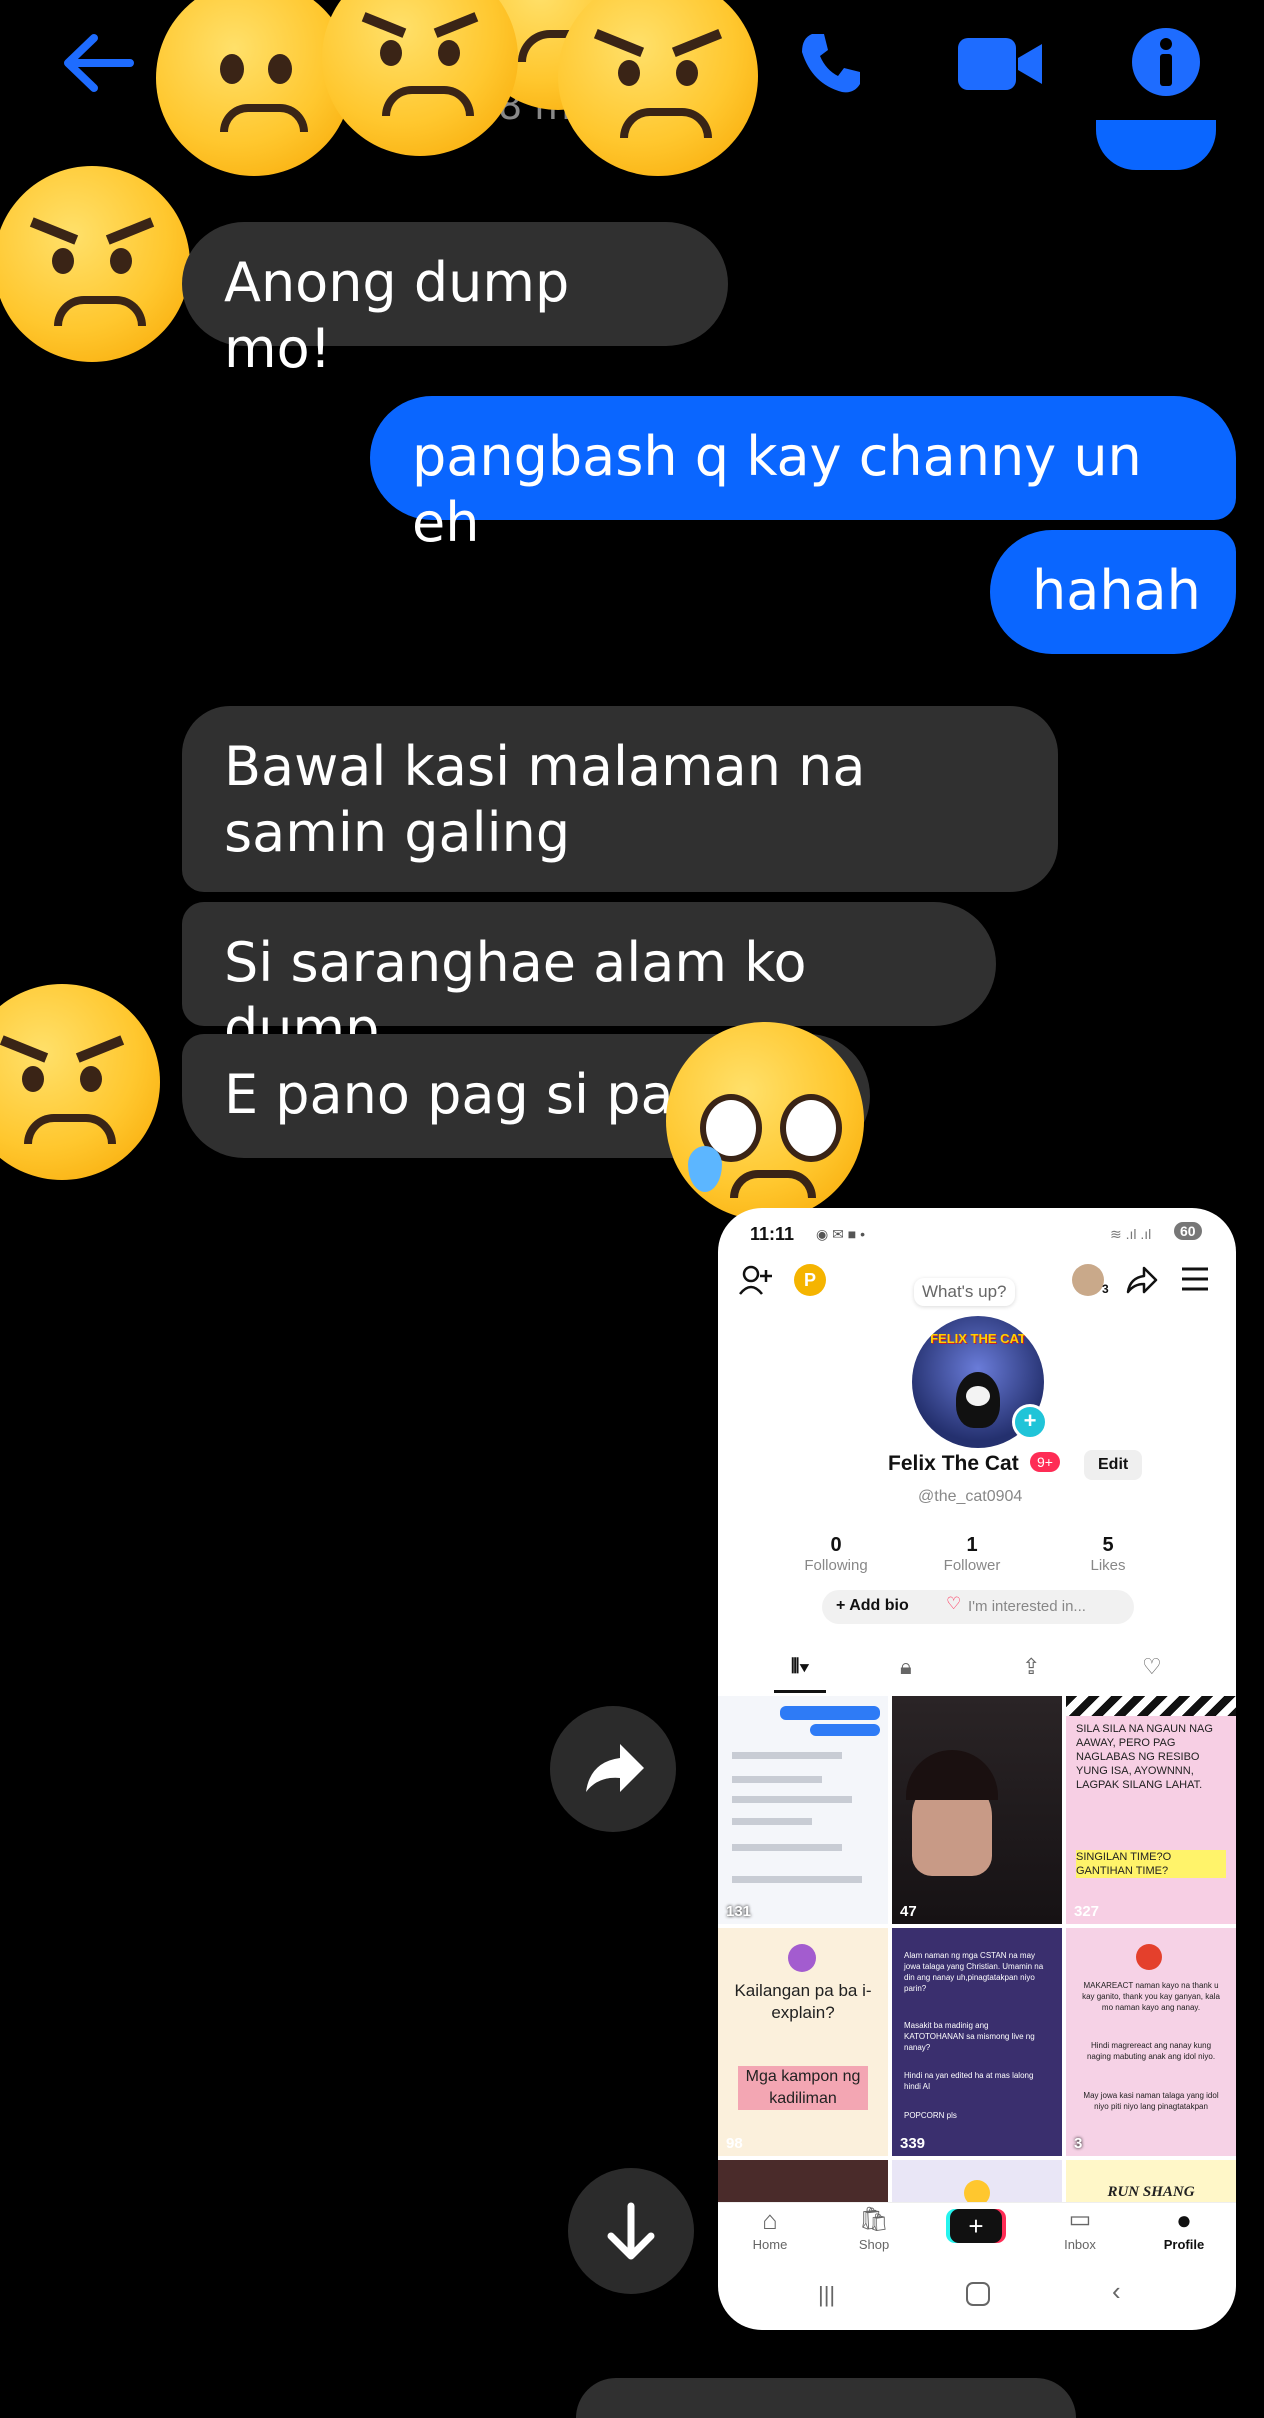 This screenshot has width=1264, height=2418. What do you see at coordinates (976, 2226) in the screenshot?
I see `create-button: +` at bounding box center [976, 2226].